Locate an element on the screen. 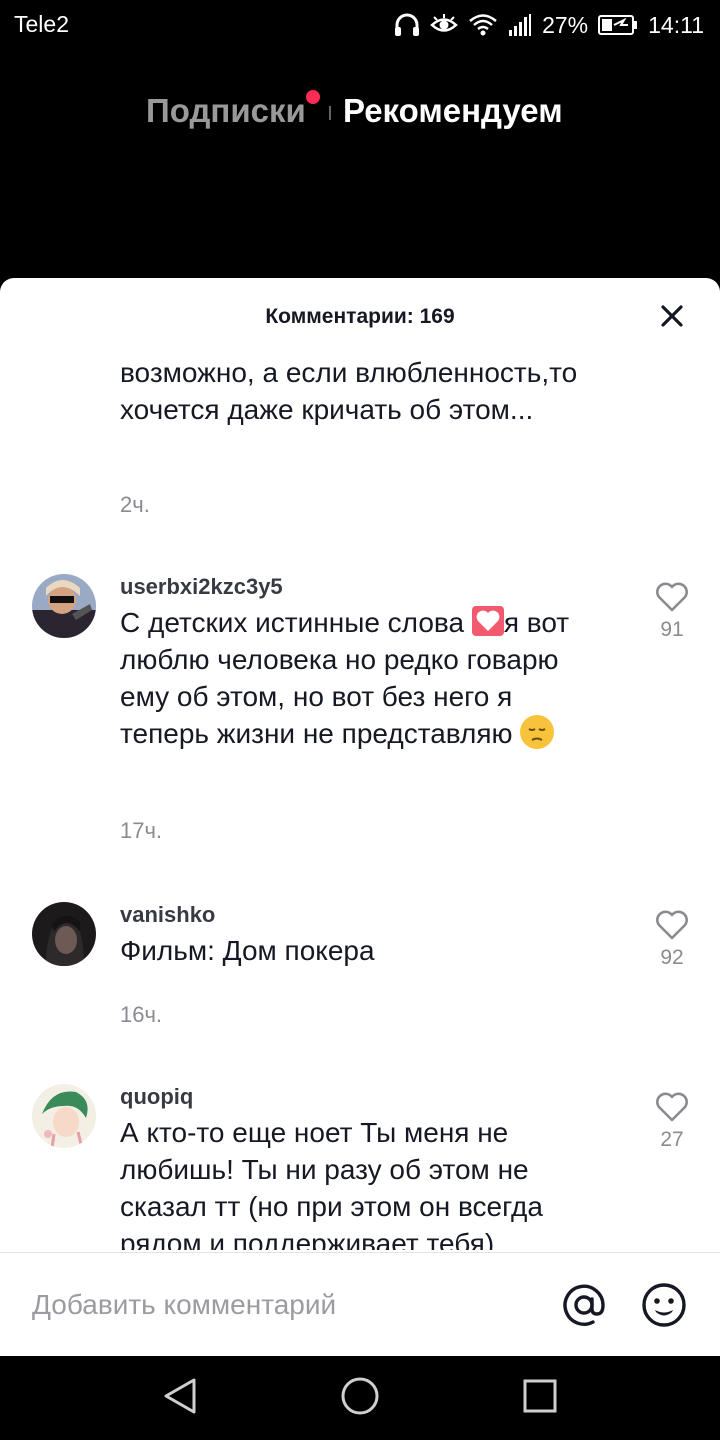 Image resolution: width=720 pixels, height=1440 pixels. circle-home-icon is located at coordinates (360, 1398).